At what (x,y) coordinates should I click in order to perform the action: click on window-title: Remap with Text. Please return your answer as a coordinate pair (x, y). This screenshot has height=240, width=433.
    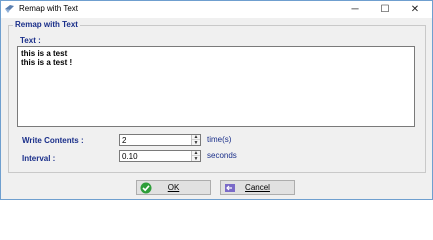
    Looking at the image, I should click on (48, 8).